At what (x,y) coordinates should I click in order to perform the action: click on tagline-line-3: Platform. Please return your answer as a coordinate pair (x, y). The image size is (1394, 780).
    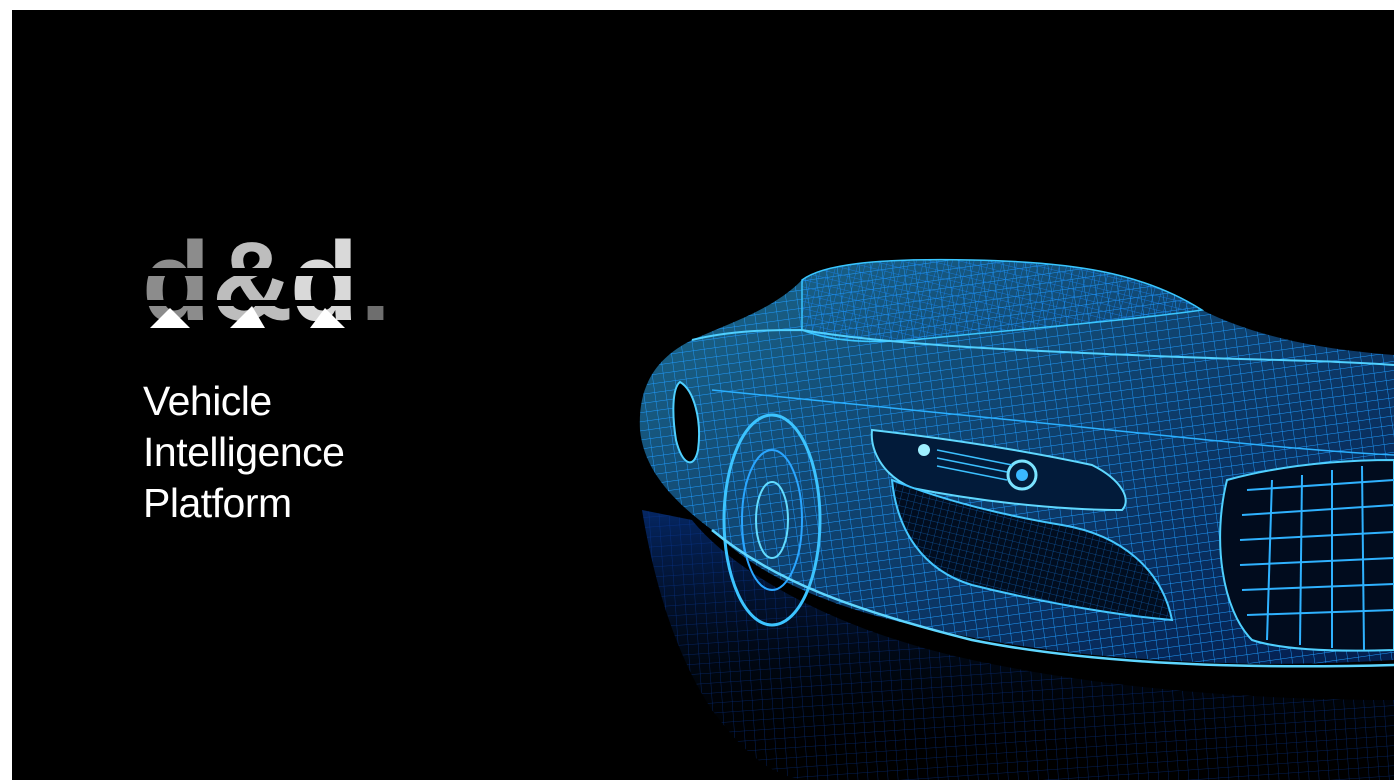
    Looking at the image, I should click on (217, 503).